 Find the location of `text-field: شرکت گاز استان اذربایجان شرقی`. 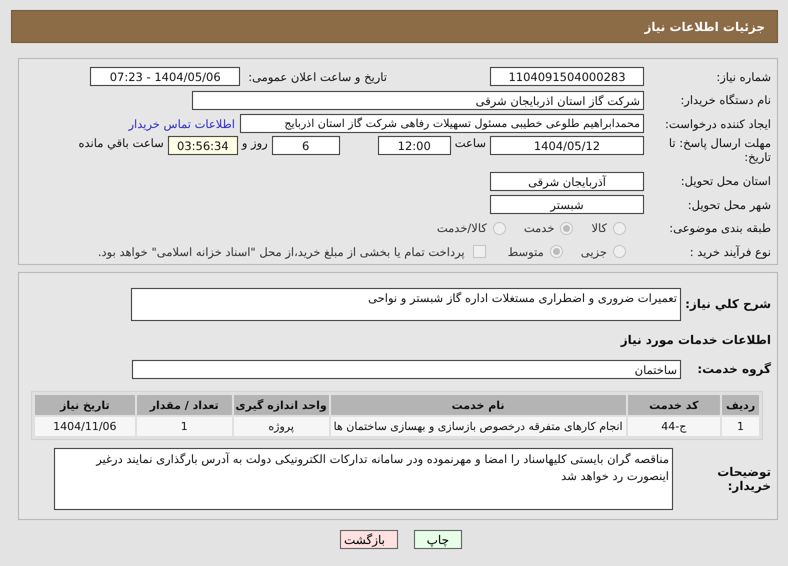

text-field: شرکت گاز استان اذربایجان شرقی is located at coordinates (418, 100).